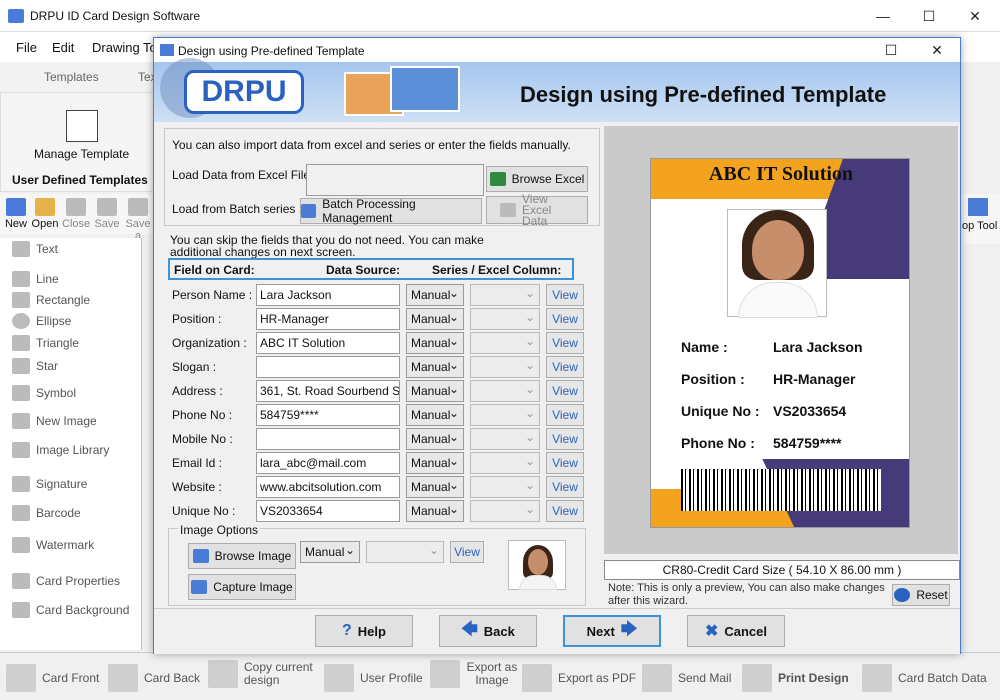  I want to click on close-icon: ✕, so click(975, 16).